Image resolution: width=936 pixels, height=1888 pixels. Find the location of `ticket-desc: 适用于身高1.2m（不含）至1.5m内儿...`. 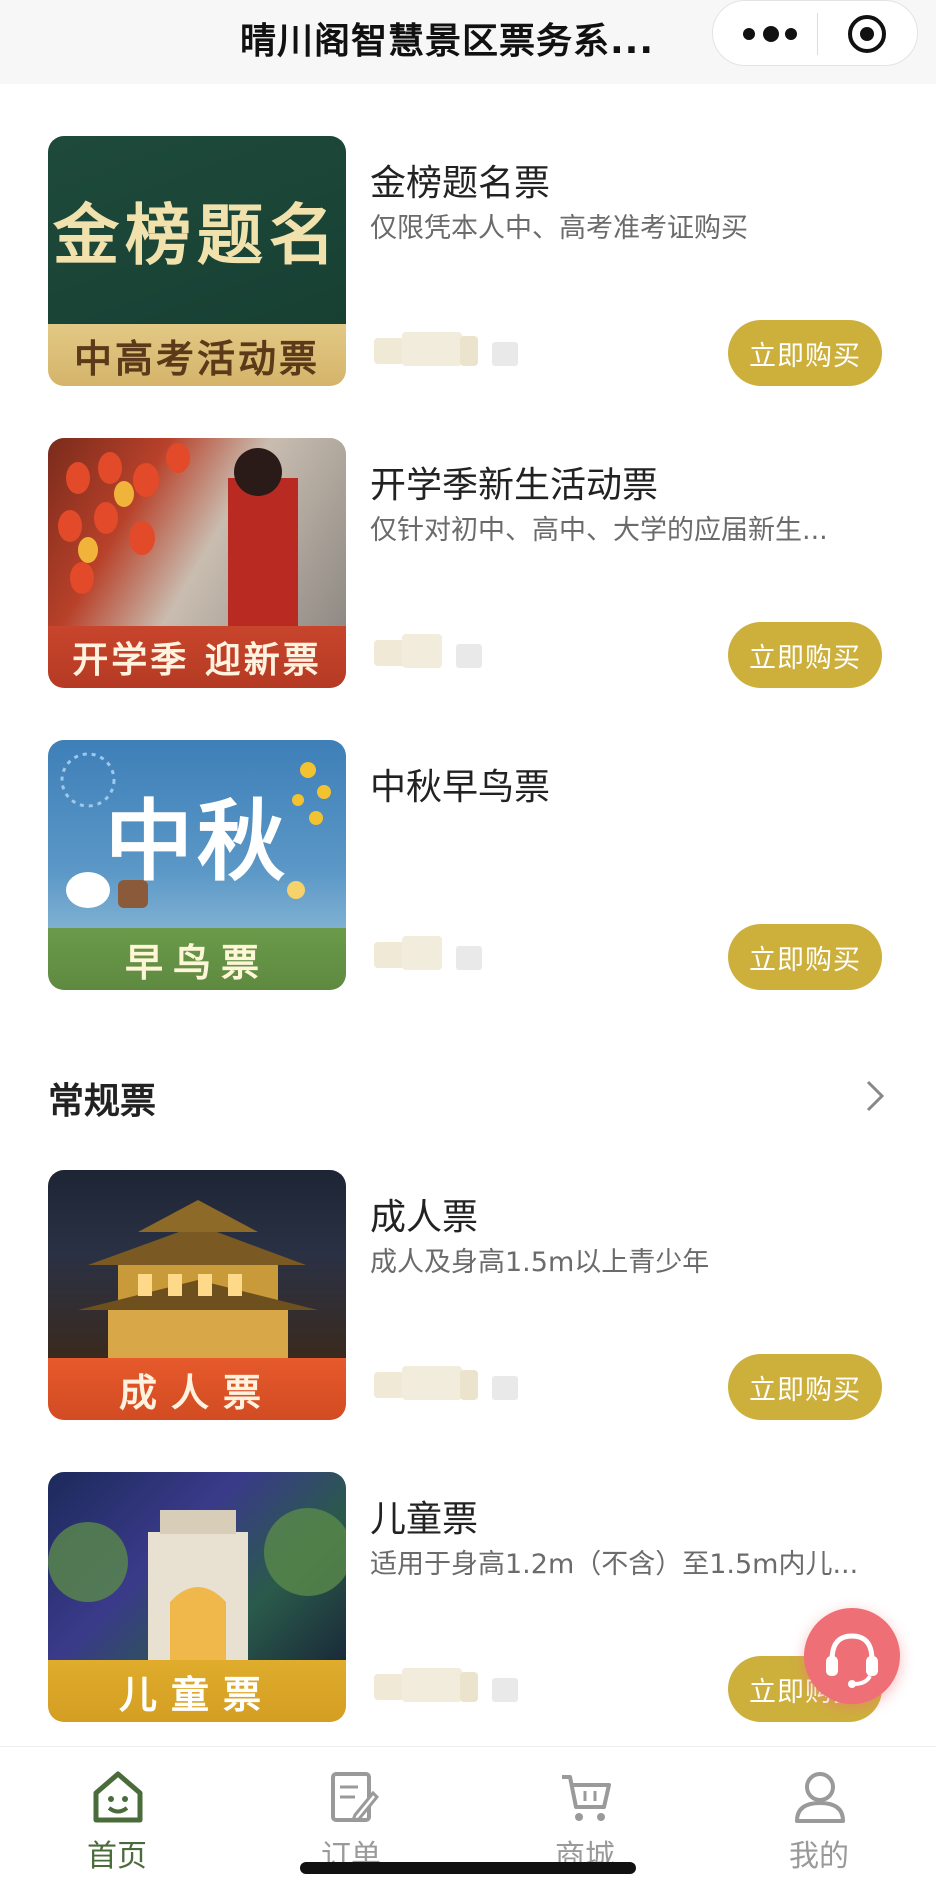

ticket-desc: 适用于身高1.2m（不含）至1.5m内儿... is located at coordinates (614, 1564).